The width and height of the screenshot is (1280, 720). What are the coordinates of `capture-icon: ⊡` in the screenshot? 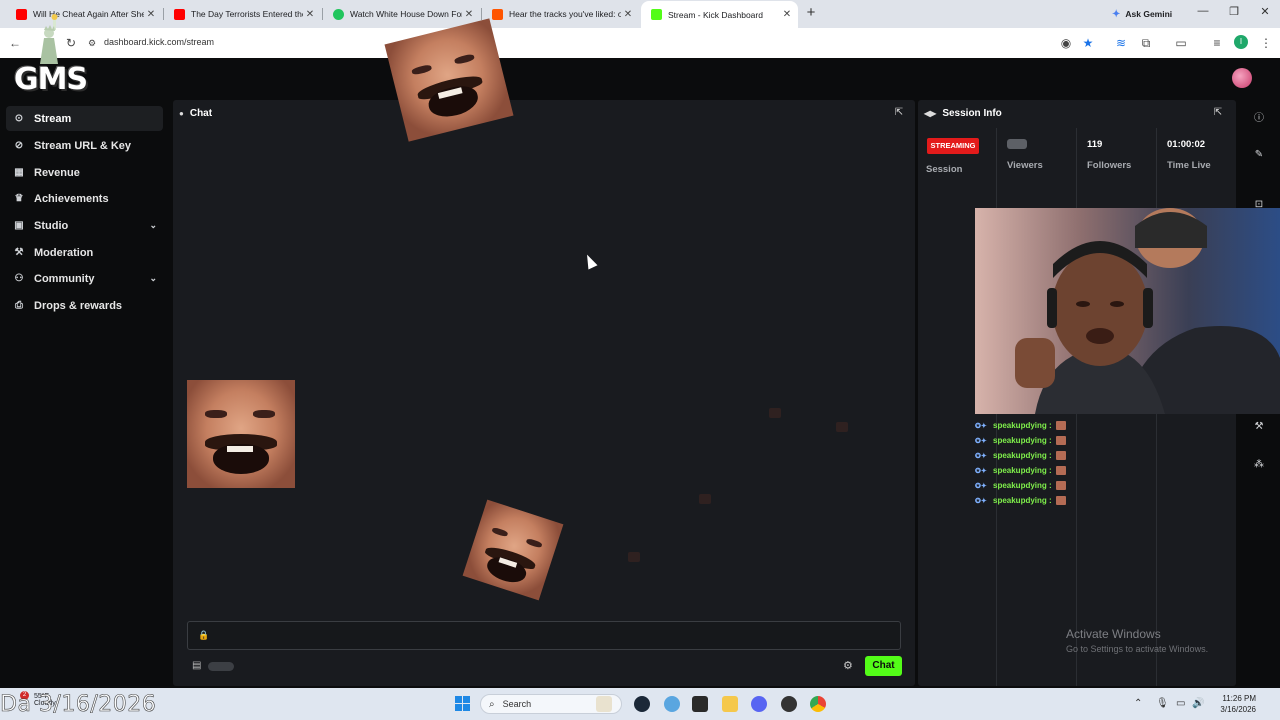 It's located at (1259, 205).